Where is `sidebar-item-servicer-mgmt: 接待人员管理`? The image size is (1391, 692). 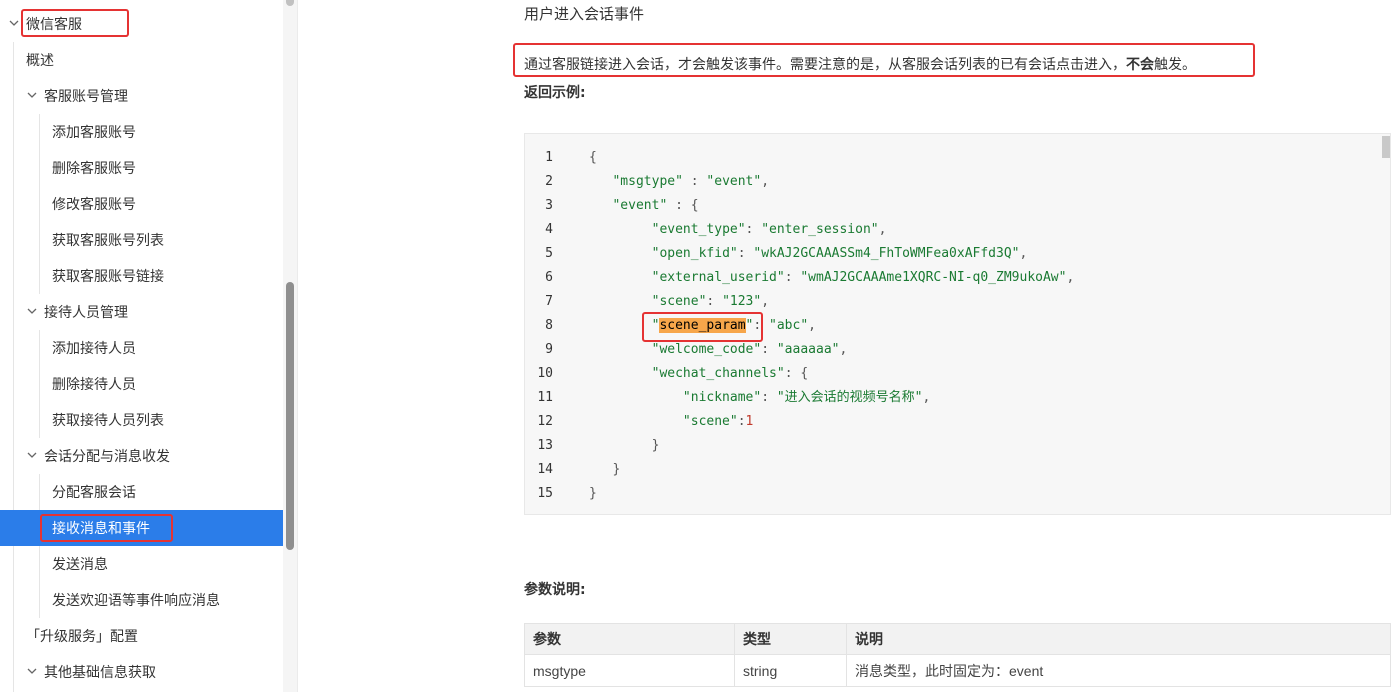
sidebar-item-servicer-mgmt: 接待人员管理 is located at coordinates (141, 312).